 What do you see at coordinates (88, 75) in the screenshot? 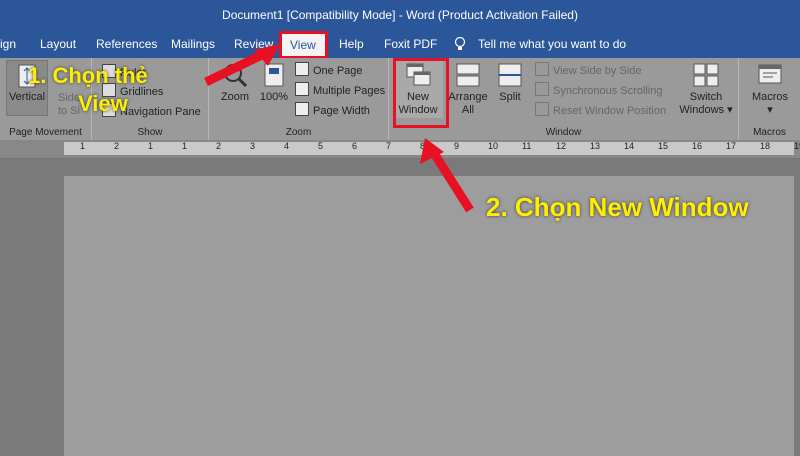
I see `step1-line1: 1. Chọn thẻ` at bounding box center [88, 75].